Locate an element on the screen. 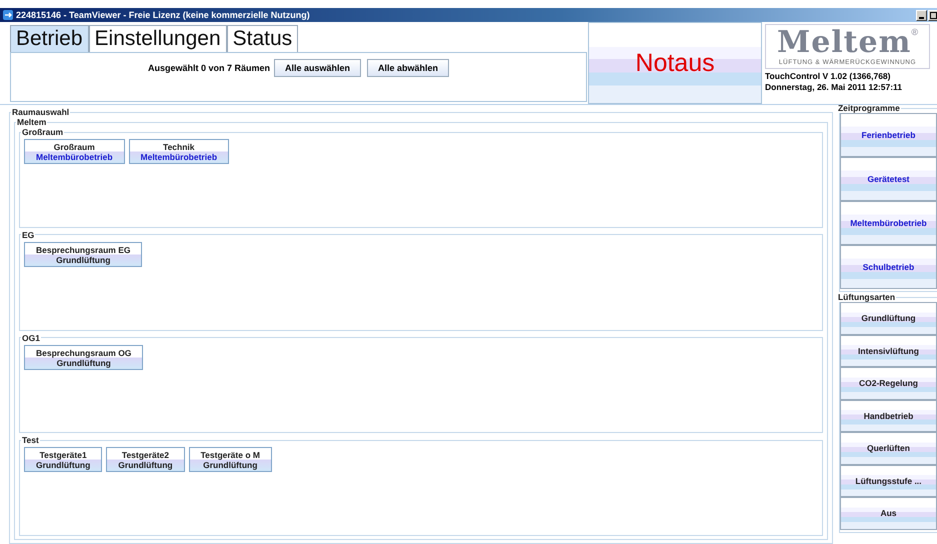 The height and width of the screenshot is (544, 937). room-name: Großraum is located at coordinates (74, 147).